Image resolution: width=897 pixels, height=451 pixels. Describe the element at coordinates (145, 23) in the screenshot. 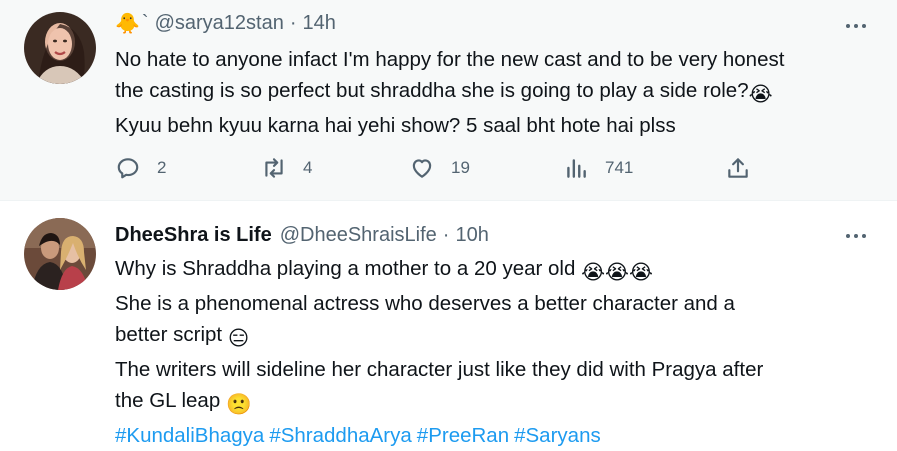

I see `display-name: `` at that location.